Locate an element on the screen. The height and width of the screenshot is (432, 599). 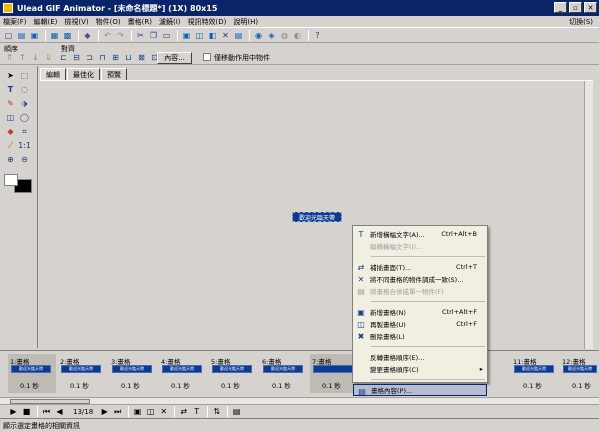
copy-icon: ❐ is located at coordinates (153, 35).